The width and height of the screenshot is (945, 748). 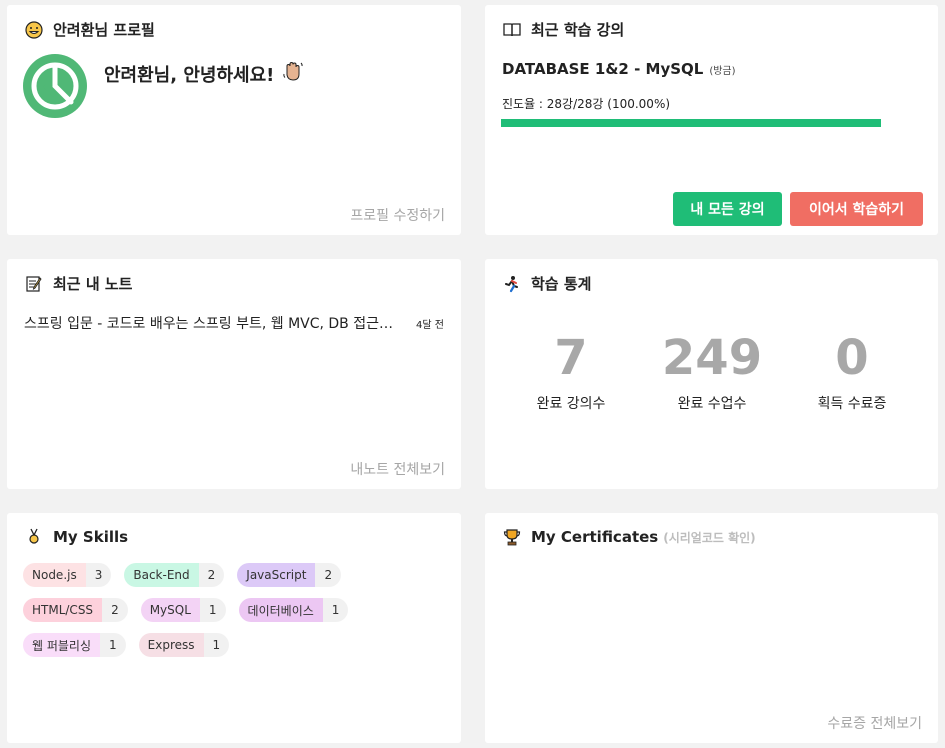 What do you see at coordinates (430, 325) in the screenshot?
I see `note-time: 4달 전` at bounding box center [430, 325].